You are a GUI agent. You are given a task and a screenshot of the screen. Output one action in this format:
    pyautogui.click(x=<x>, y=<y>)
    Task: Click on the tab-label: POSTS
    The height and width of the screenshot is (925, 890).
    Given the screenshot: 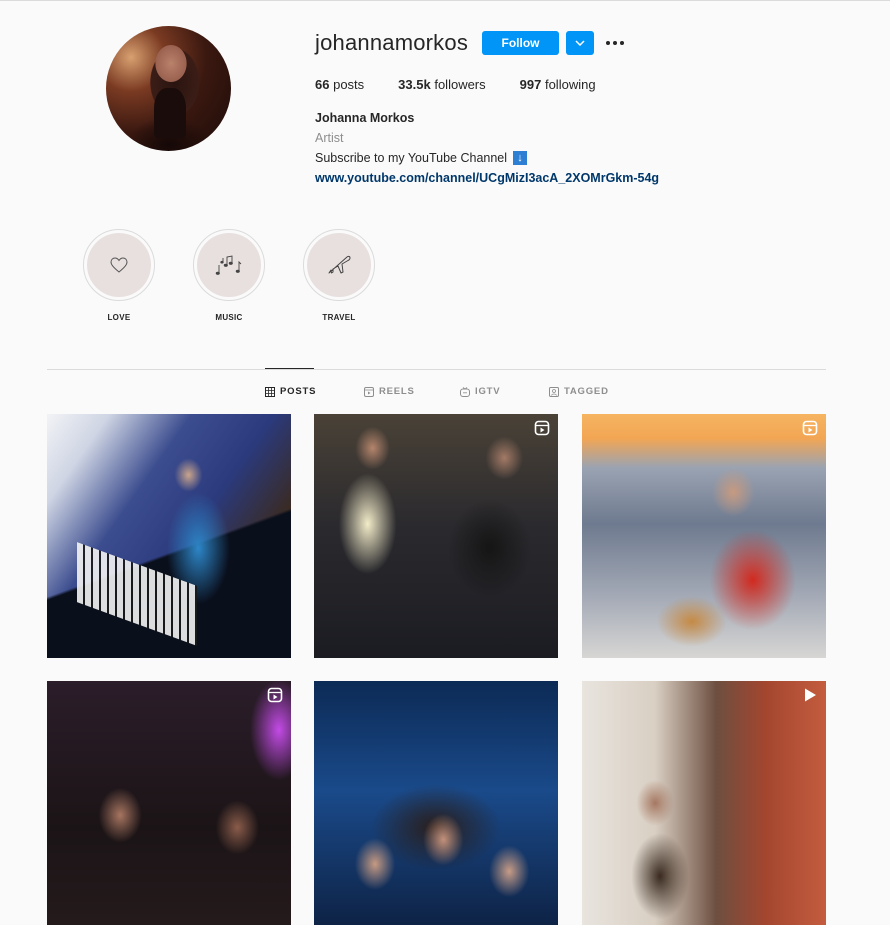 What is the action you would take?
    pyautogui.click(x=298, y=391)
    